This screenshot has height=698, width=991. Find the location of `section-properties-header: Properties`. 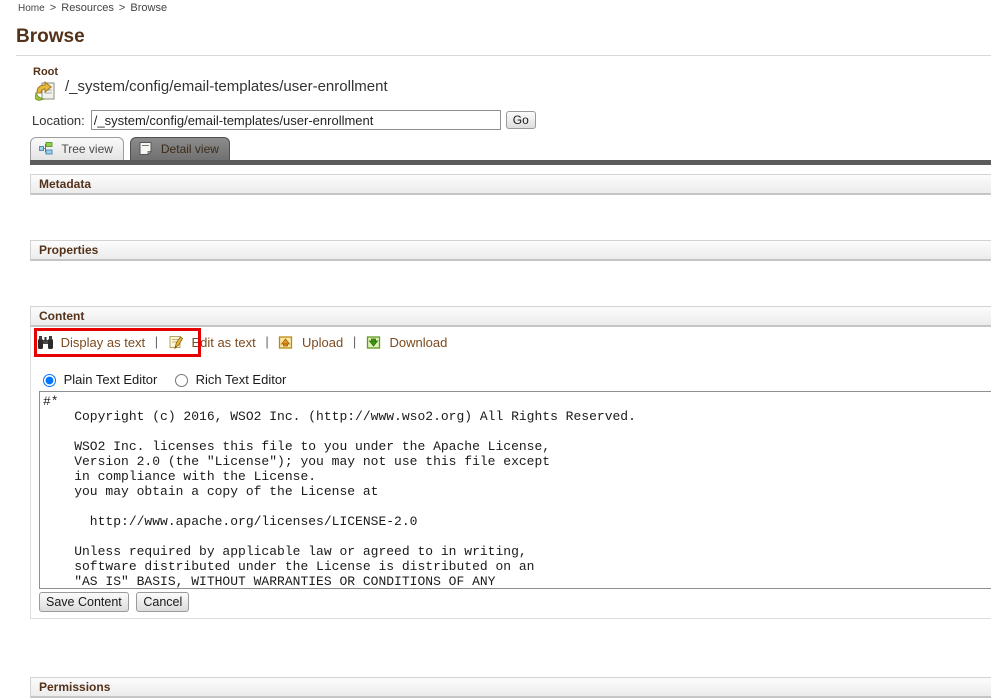

section-properties-header: Properties is located at coordinates (510, 250).